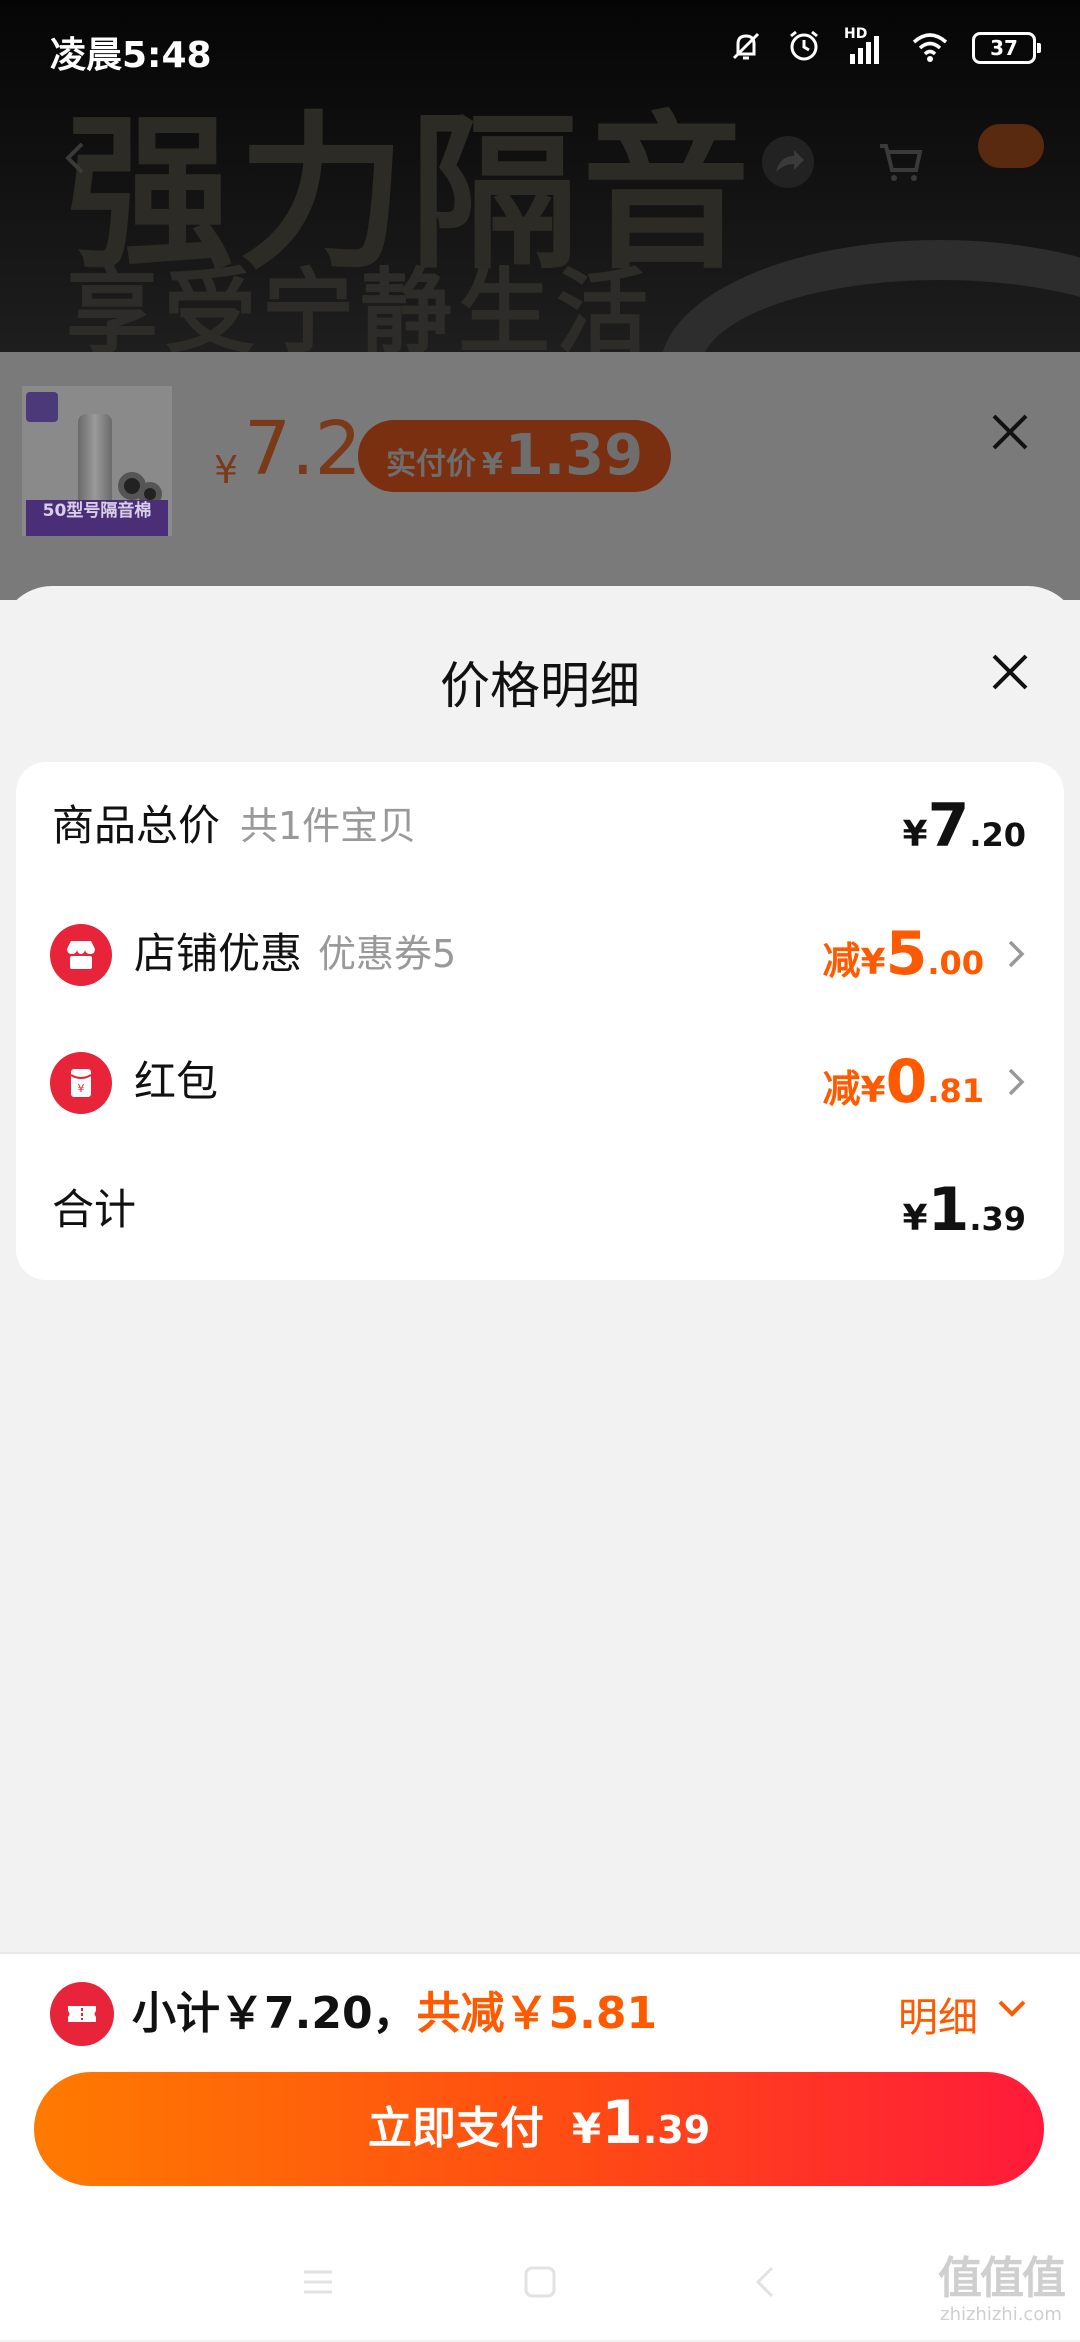 The width and height of the screenshot is (1080, 2342). I want to click on watermark-logo: 值值值 zhizhizhi.com, so click(1001, 2294).